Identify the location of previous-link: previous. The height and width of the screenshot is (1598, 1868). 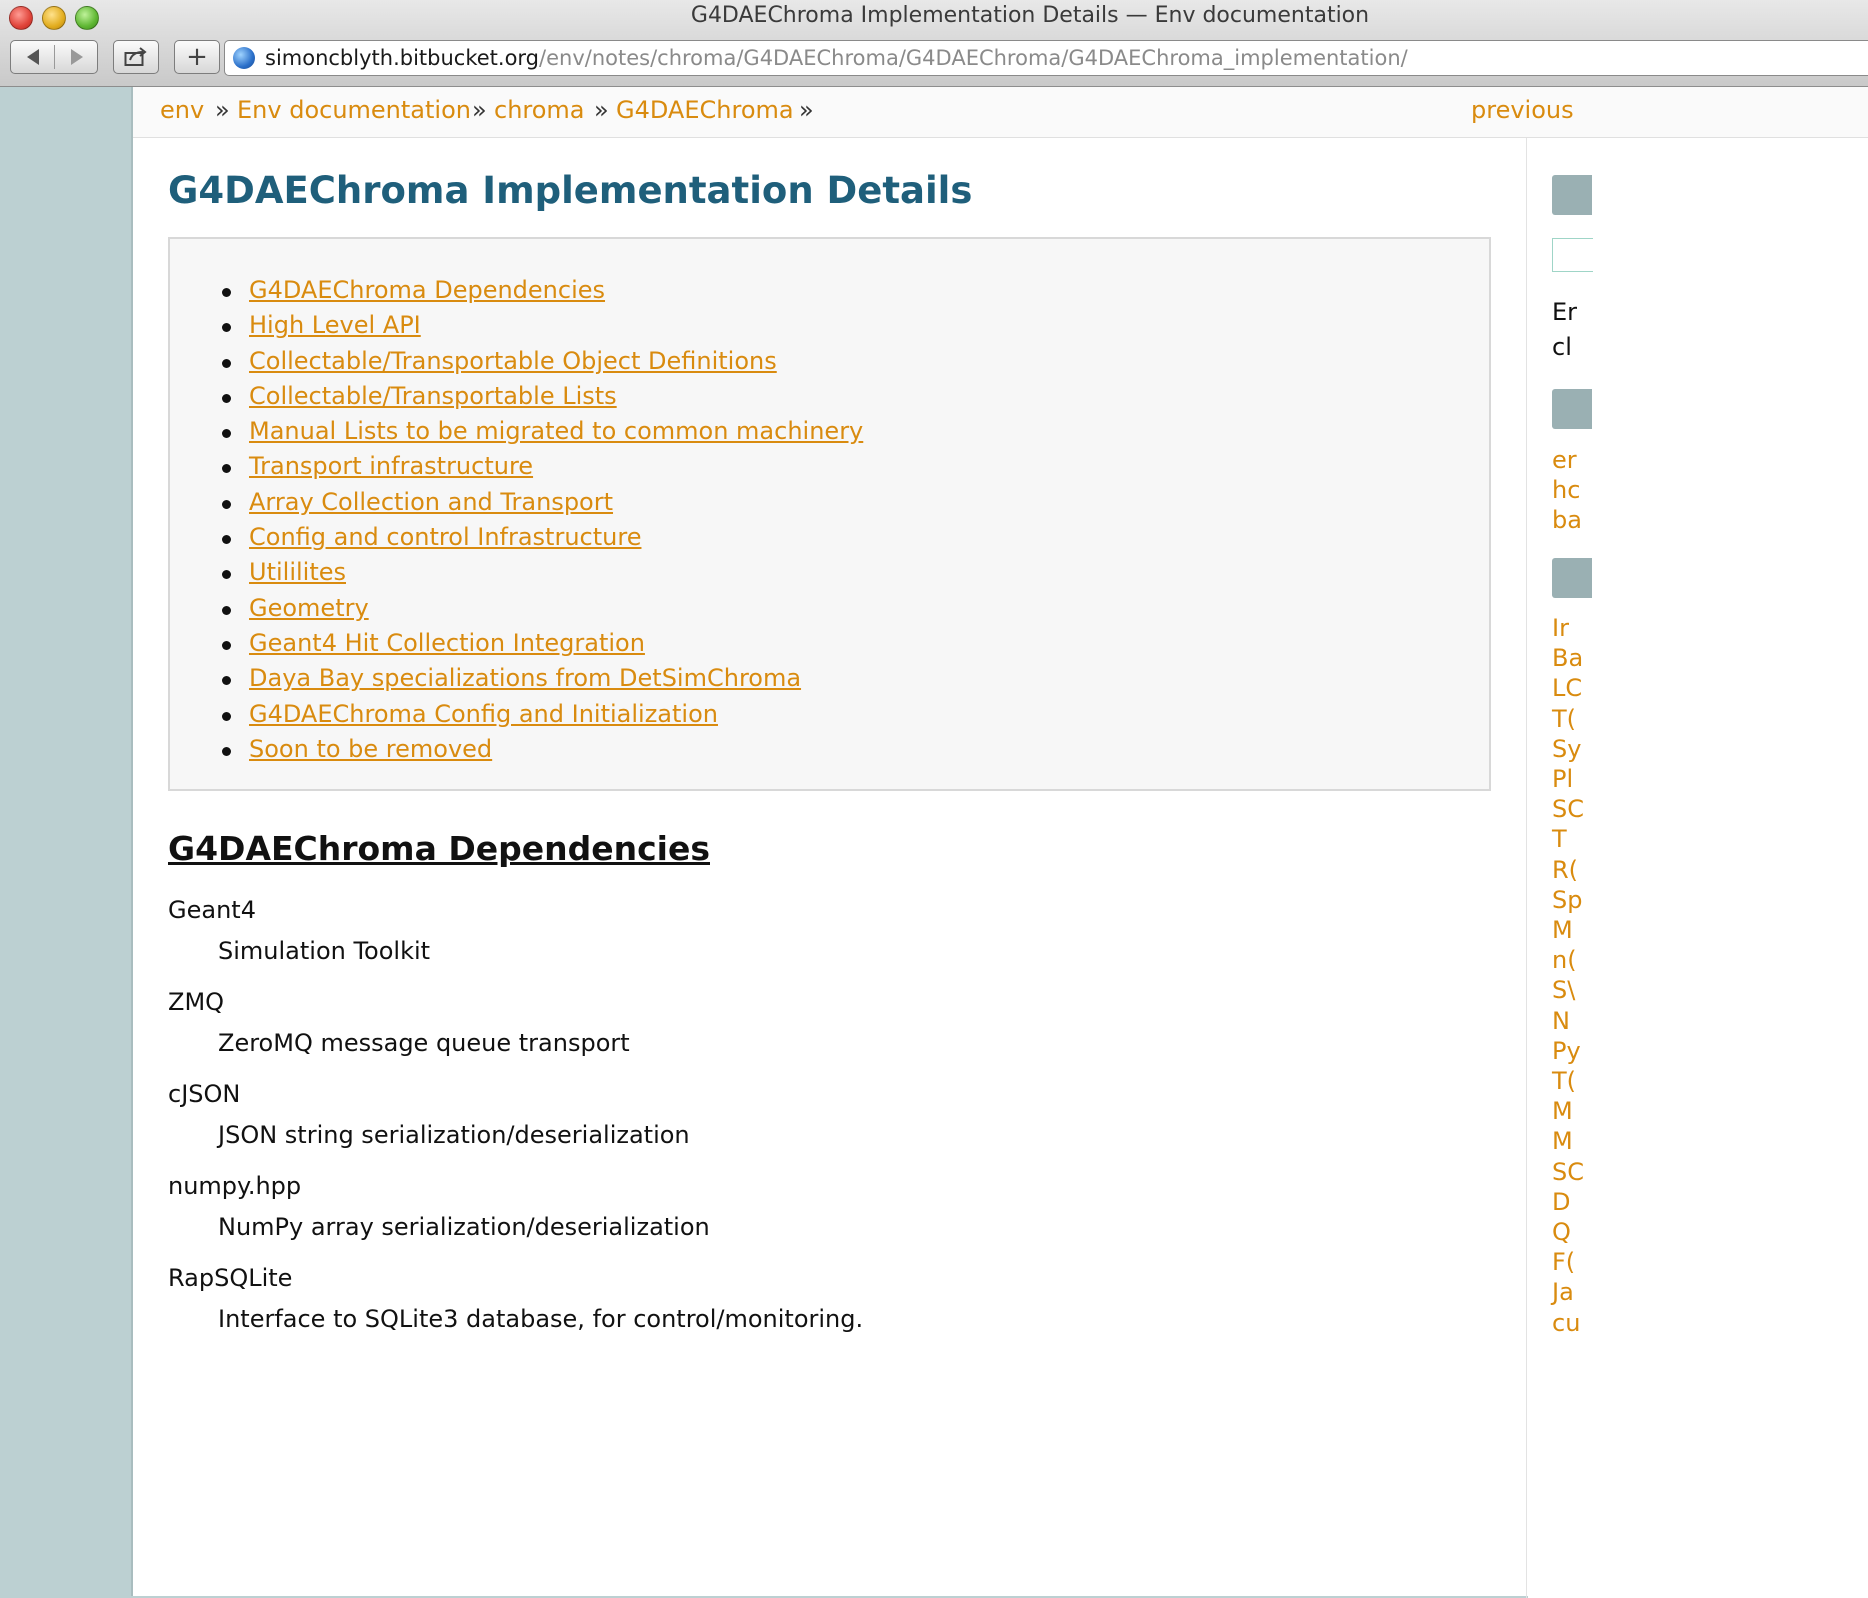
(1522, 110).